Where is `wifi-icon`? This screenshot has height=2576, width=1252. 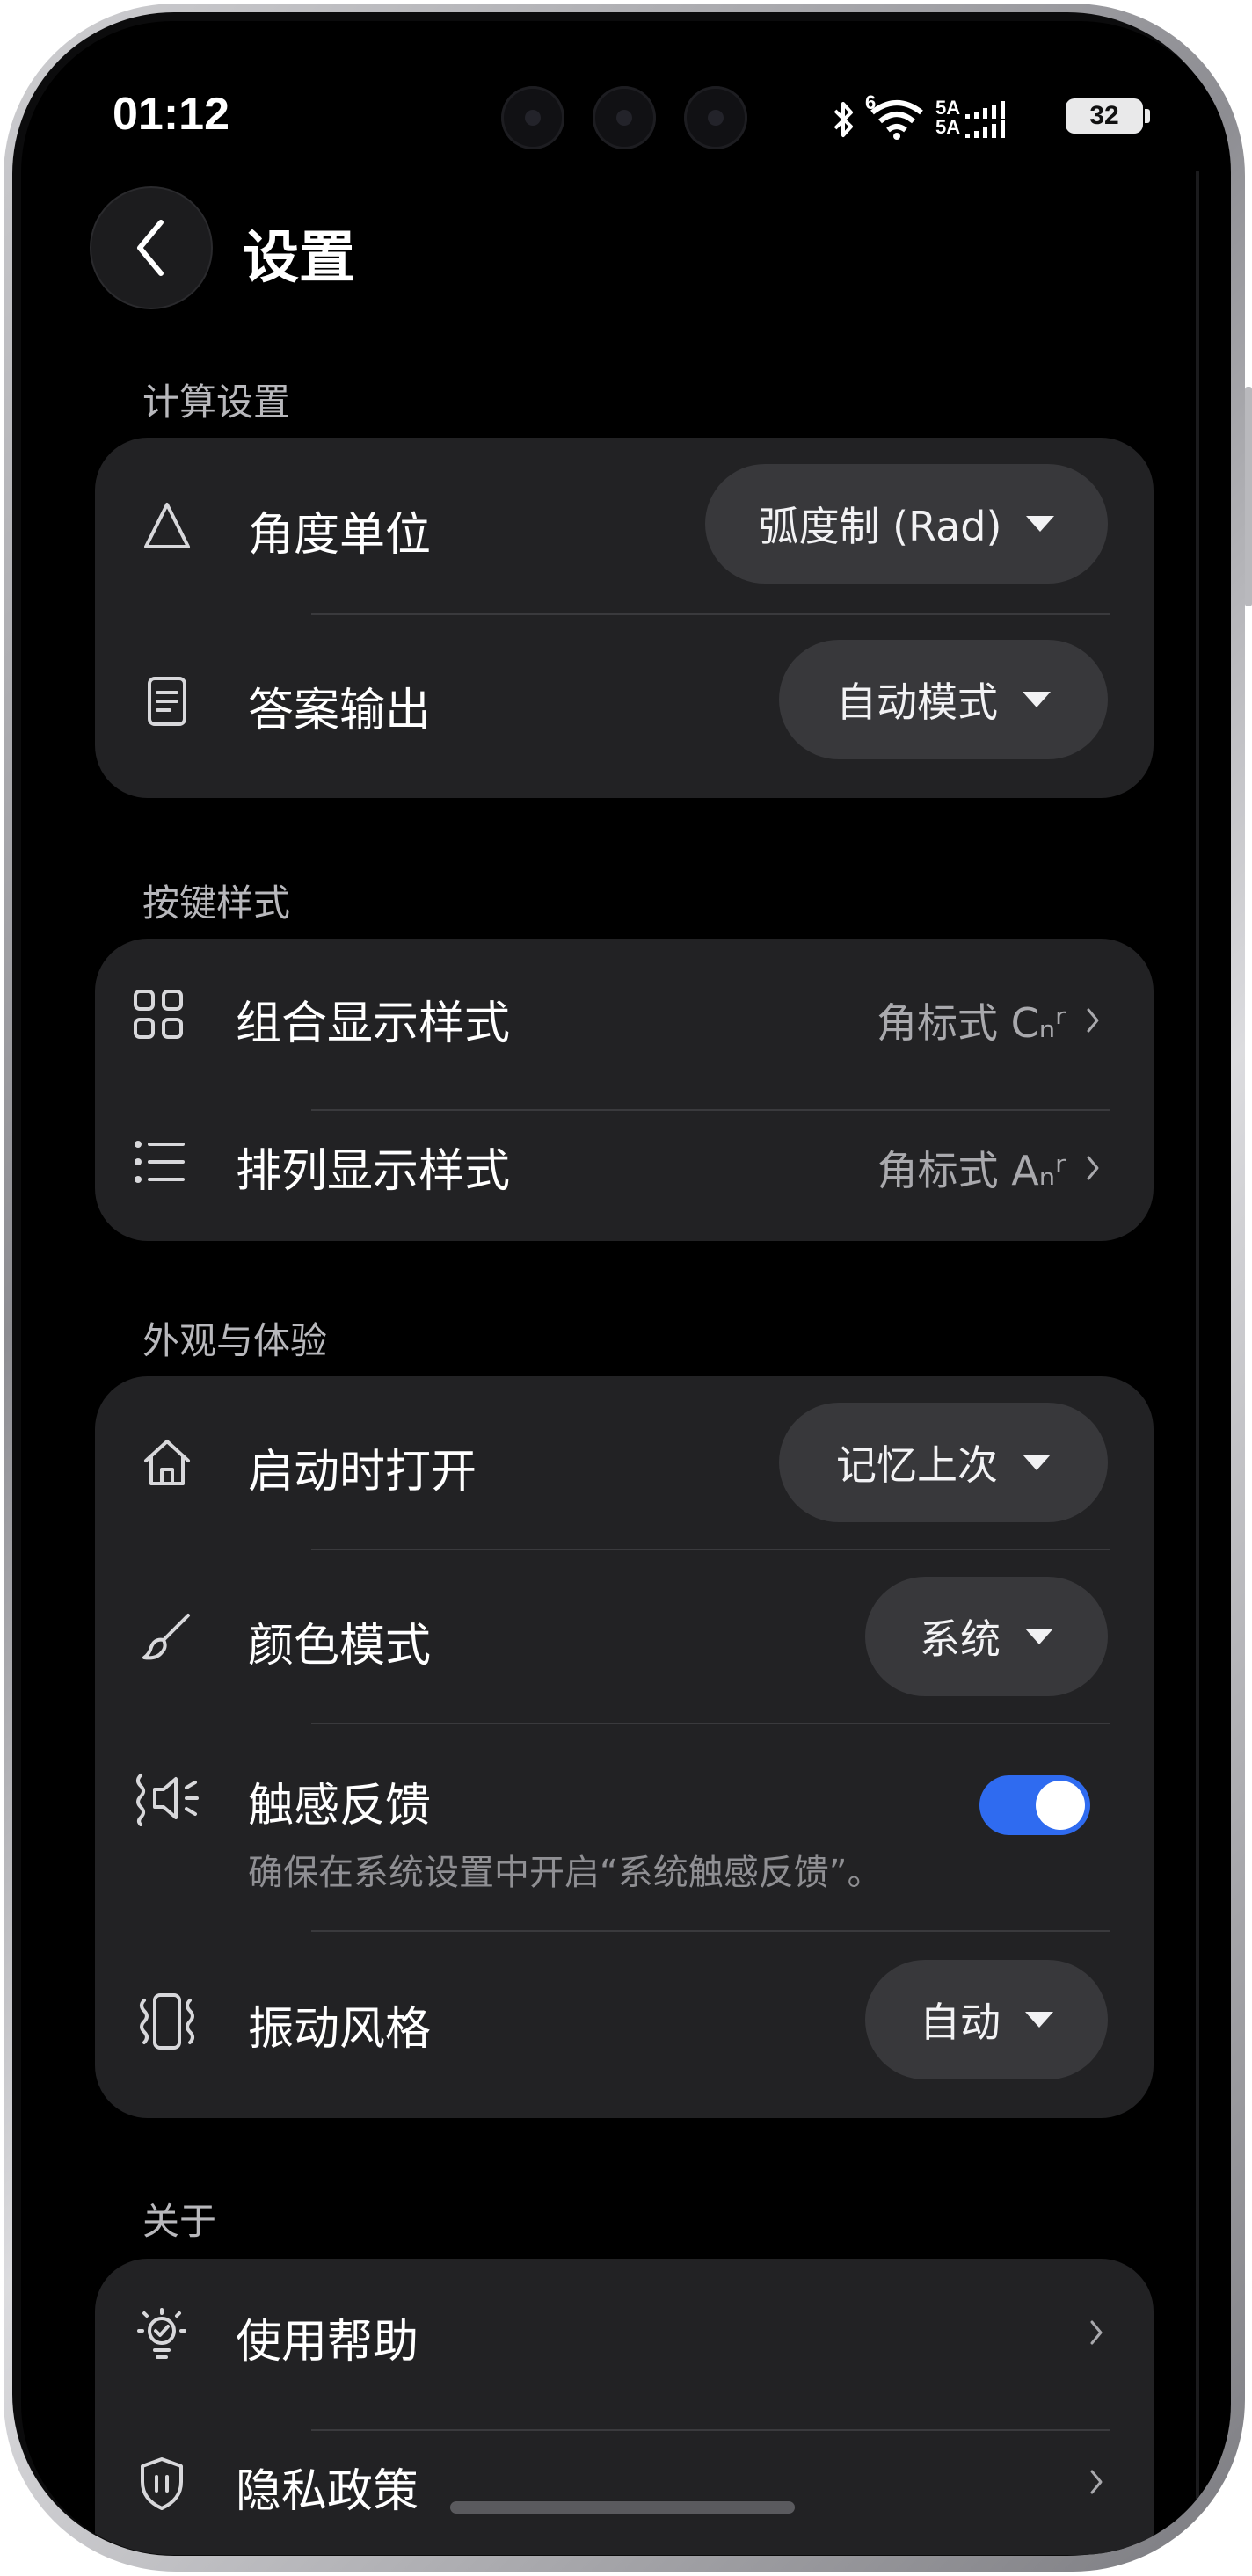 wifi-icon is located at coordinates (896, 120).